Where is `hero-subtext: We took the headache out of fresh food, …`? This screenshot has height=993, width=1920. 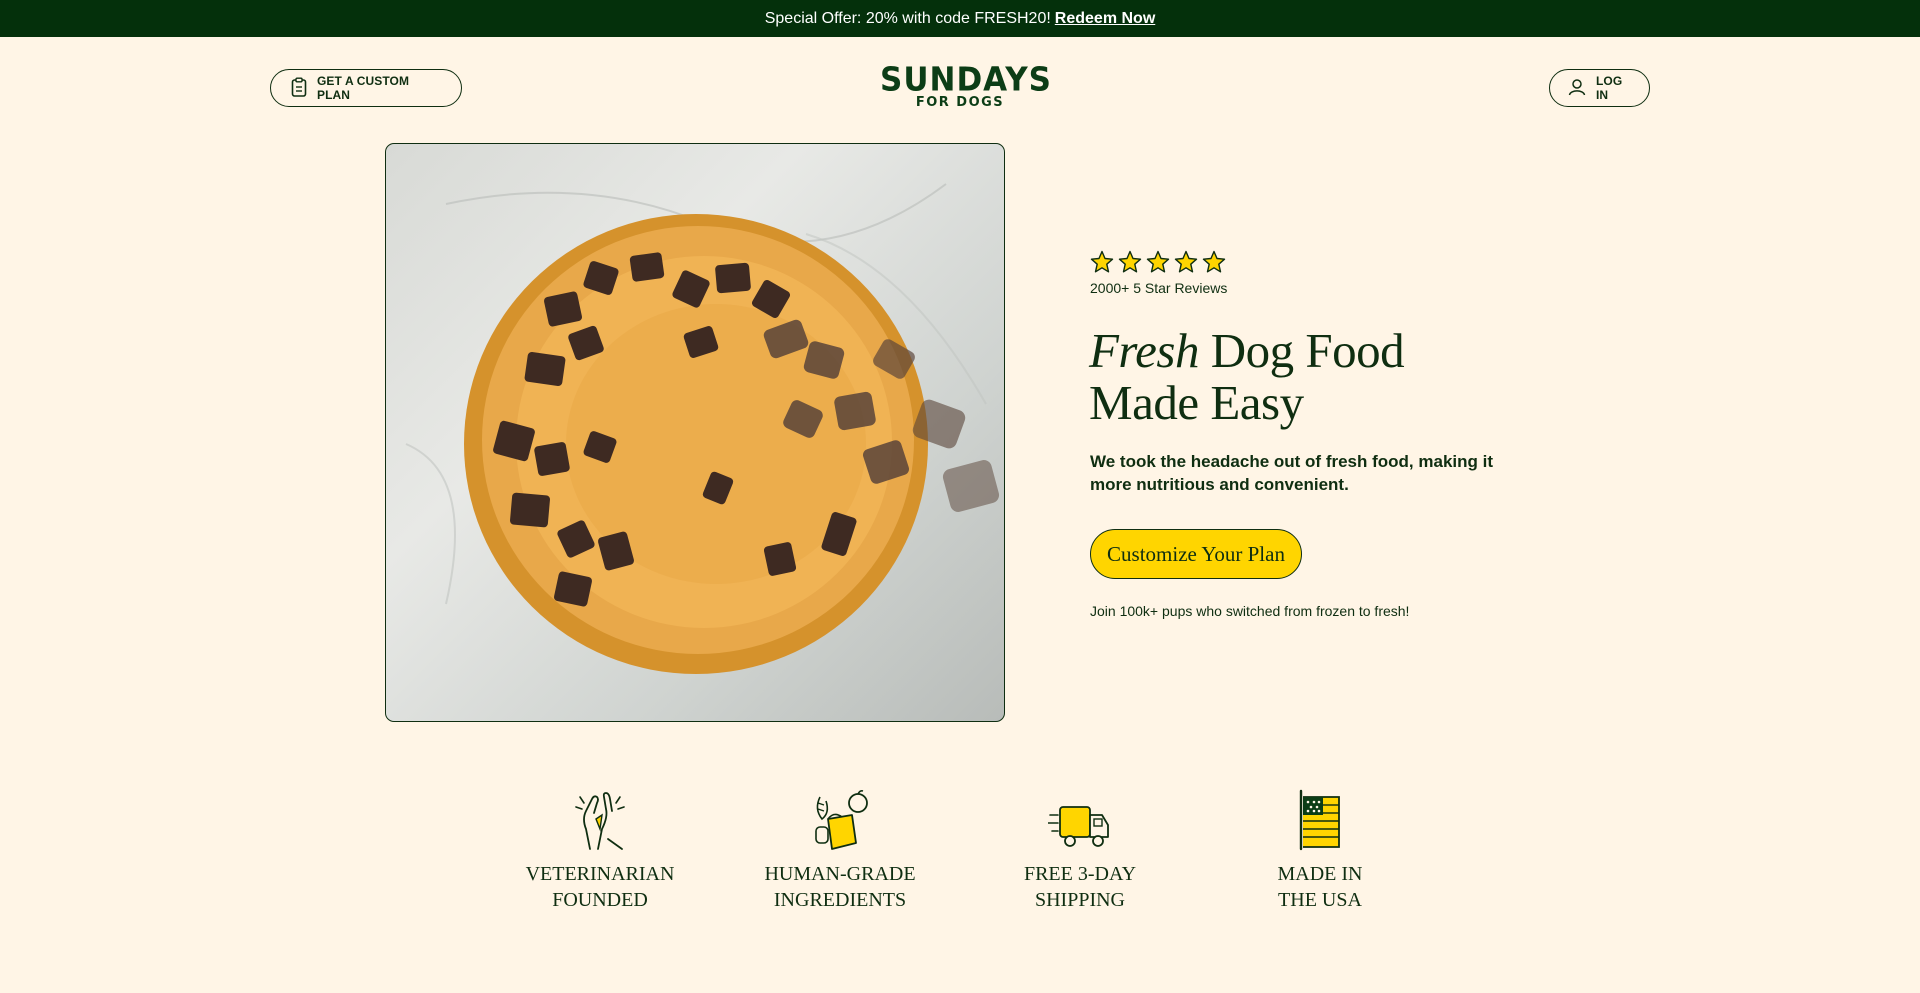 hero-subtext: We took the headache out of fresh food, … is located at coordinates (1291, 473).